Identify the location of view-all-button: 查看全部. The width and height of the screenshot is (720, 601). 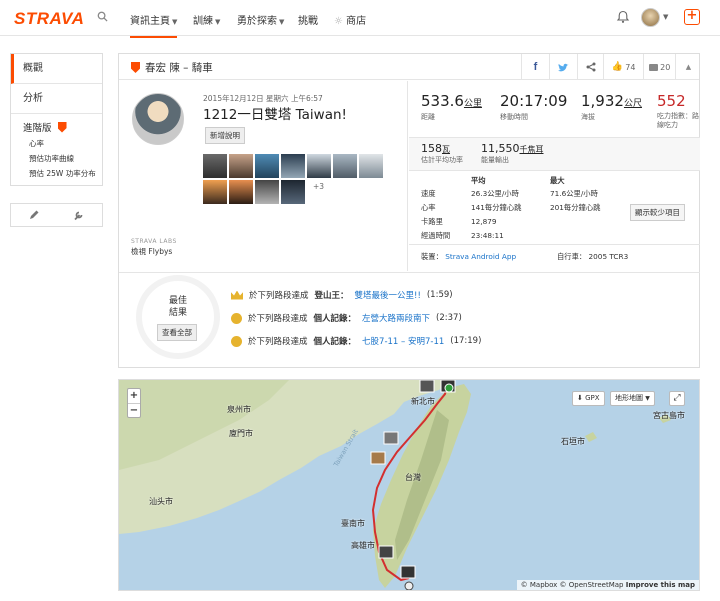
(177, 332).